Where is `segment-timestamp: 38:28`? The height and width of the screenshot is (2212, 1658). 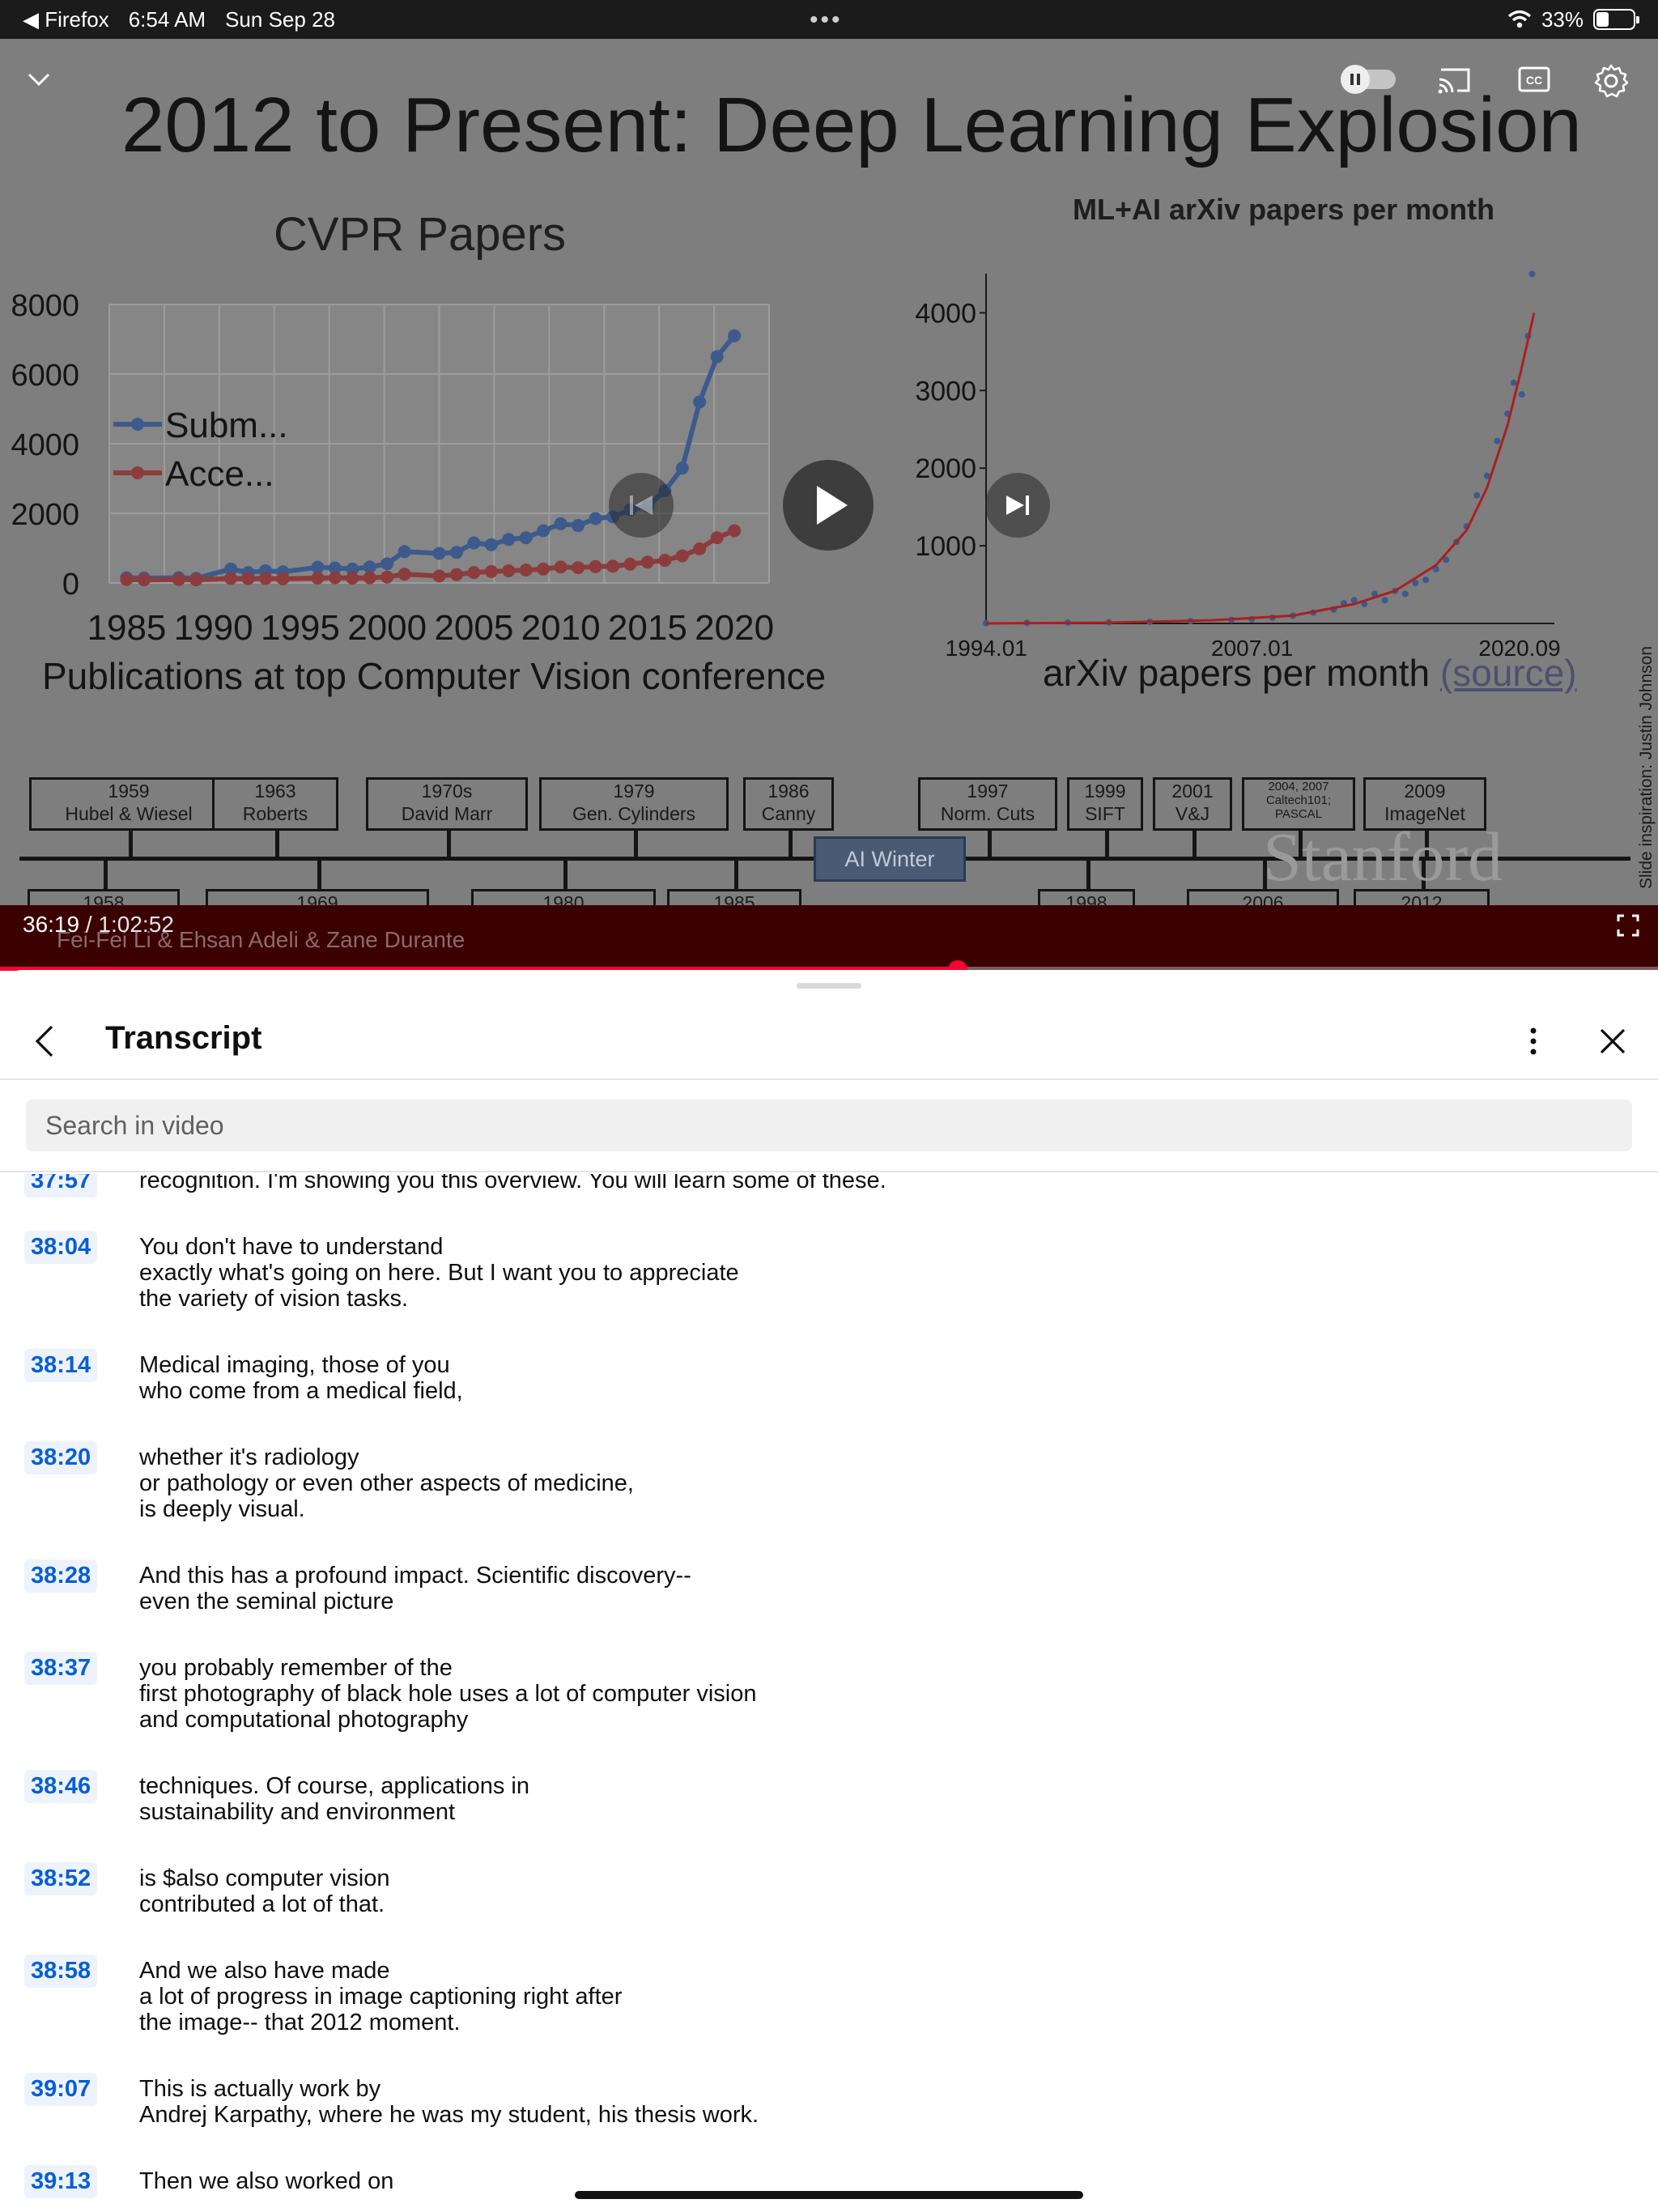 segment-timestamp: 38:28 is located at coordinates (61, 1576).